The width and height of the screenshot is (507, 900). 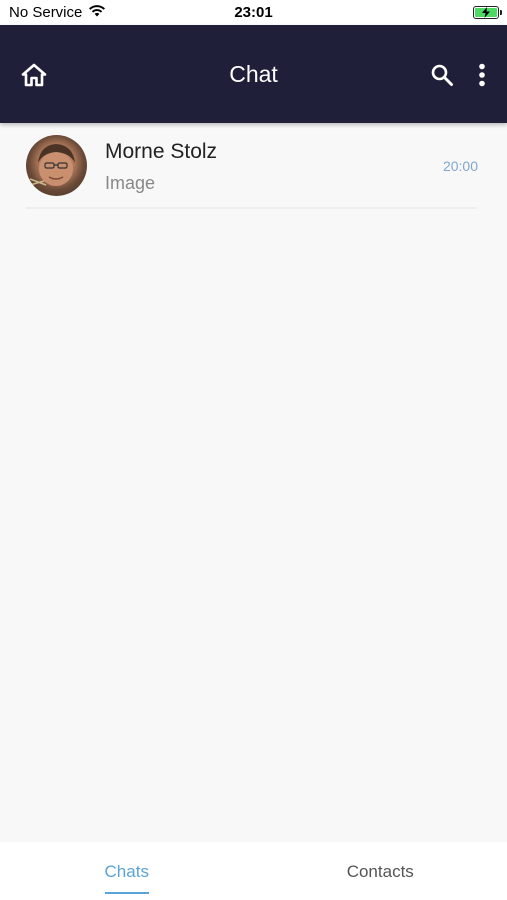 What do you see at coordinates (130, 183) in the screenshot?
I see `chat-last-message: Image` at bounding box center [130, 183].